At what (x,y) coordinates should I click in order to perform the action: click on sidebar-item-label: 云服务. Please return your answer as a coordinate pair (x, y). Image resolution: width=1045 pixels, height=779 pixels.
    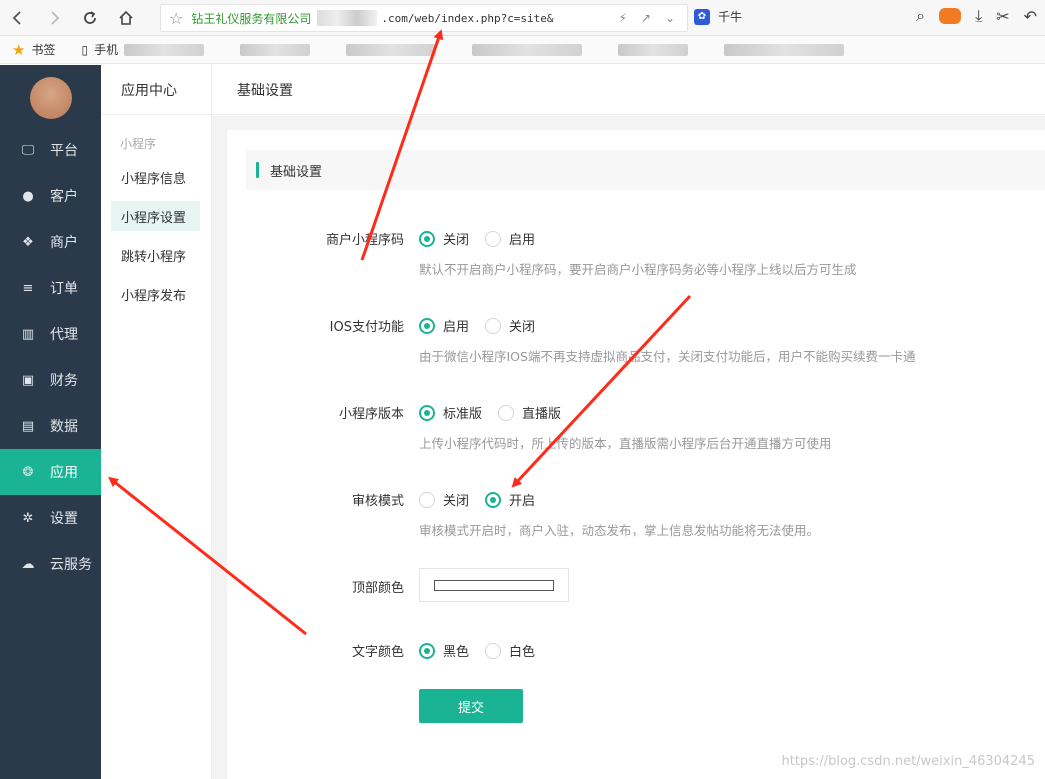
    Looking at the image, I should click on (71, 565).